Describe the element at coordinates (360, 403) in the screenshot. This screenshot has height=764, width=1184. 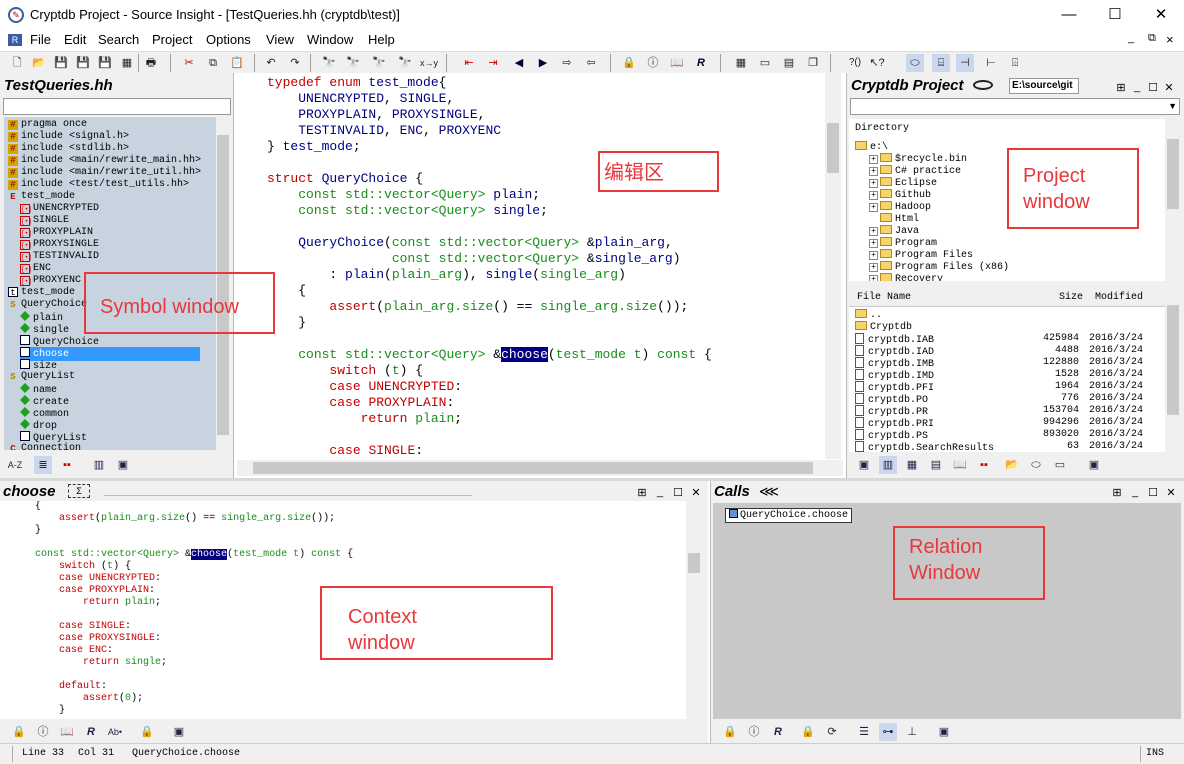
I see `code-line: case PROXYPLAIN:` at that location.